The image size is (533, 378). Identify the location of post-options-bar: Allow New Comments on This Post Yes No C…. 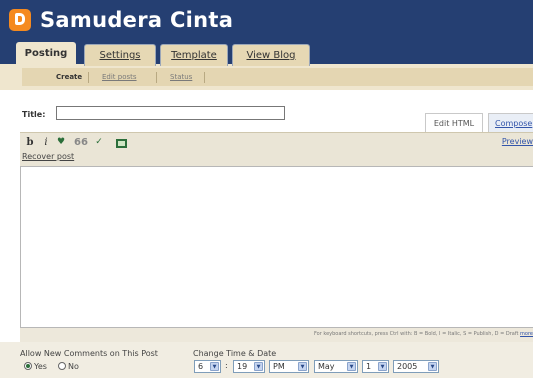
(266, 360).